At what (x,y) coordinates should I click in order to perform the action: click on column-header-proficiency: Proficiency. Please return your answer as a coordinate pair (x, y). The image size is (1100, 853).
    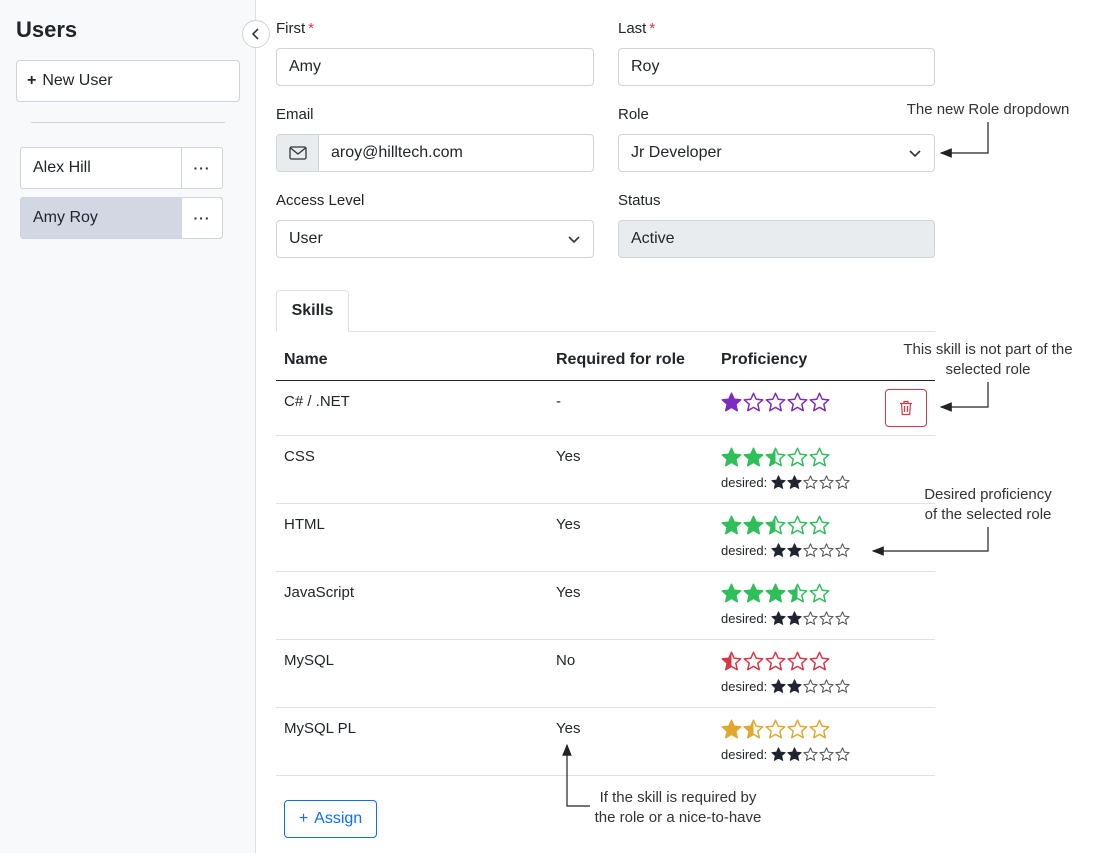
    Looking at the image, I should click on (764, 359).